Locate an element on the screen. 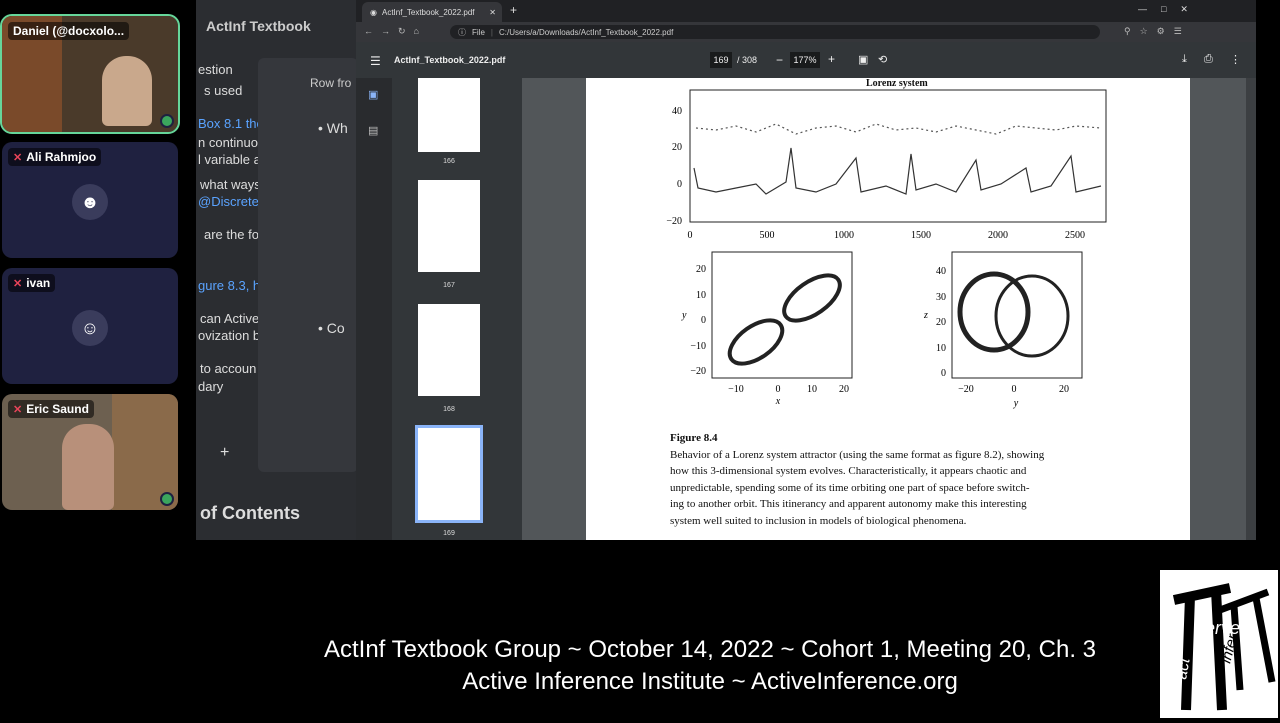  zoom-in-icon: + is located at coordinates (831, 59).